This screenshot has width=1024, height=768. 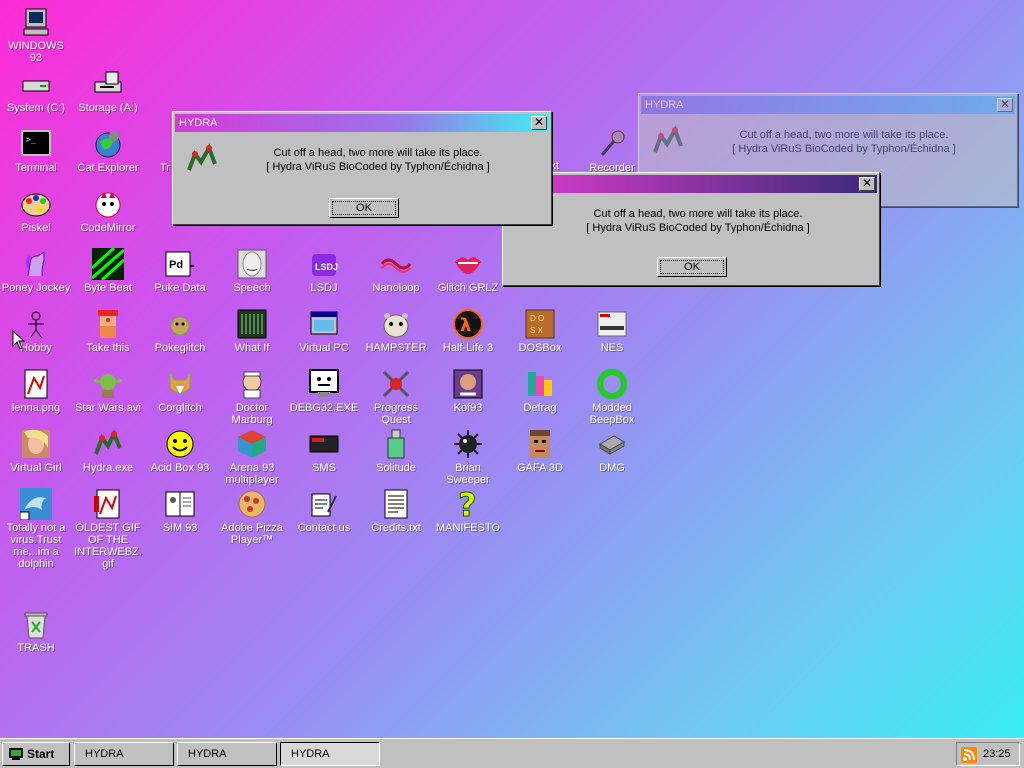 I want to click on desktop-icon-doctor-marburg: Doctor Marburg, so click(x=252, y=396).